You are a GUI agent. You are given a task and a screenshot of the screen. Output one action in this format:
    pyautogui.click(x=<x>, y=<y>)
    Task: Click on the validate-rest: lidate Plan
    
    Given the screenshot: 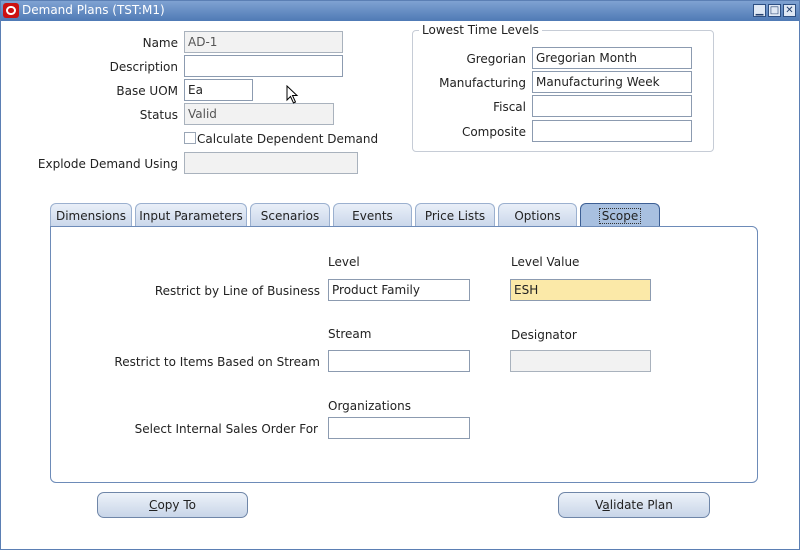 What is the action you would take?
    pyautogui.click(x=641, y=505)
    